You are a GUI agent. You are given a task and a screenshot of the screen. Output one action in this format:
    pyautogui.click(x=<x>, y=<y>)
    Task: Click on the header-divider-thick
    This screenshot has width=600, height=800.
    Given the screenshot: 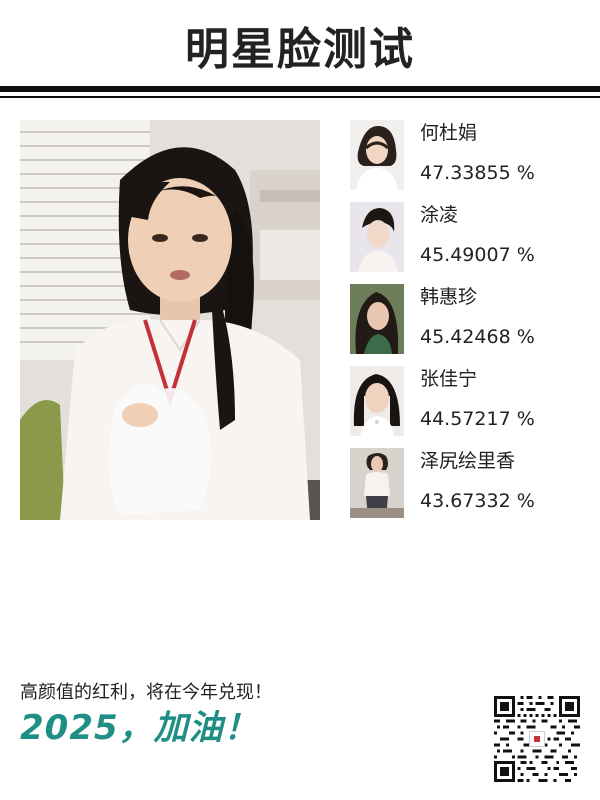 What is the action you would take?
    pyautogui.click(x=300, y=89)
    